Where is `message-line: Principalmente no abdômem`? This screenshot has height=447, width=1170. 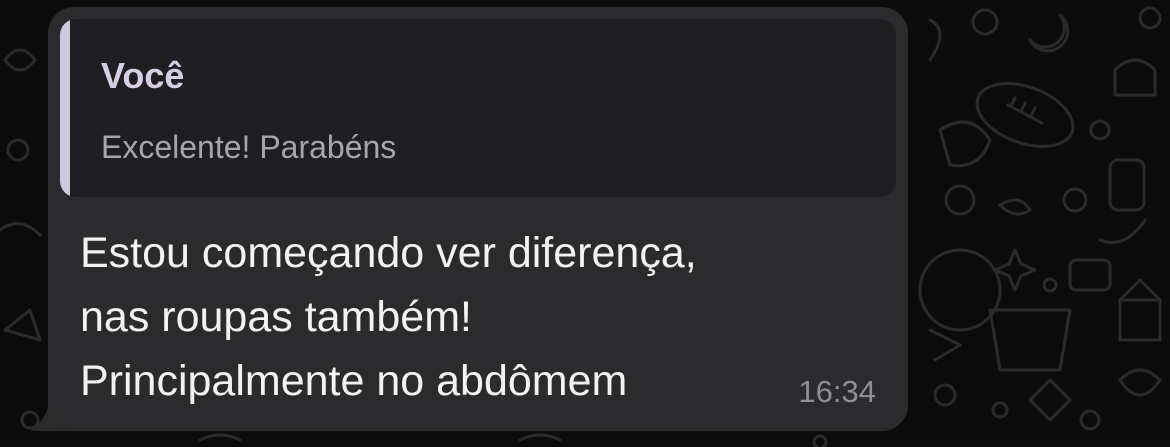
message-line: Principalmente no abdômem is located at coordinates (354, 381).